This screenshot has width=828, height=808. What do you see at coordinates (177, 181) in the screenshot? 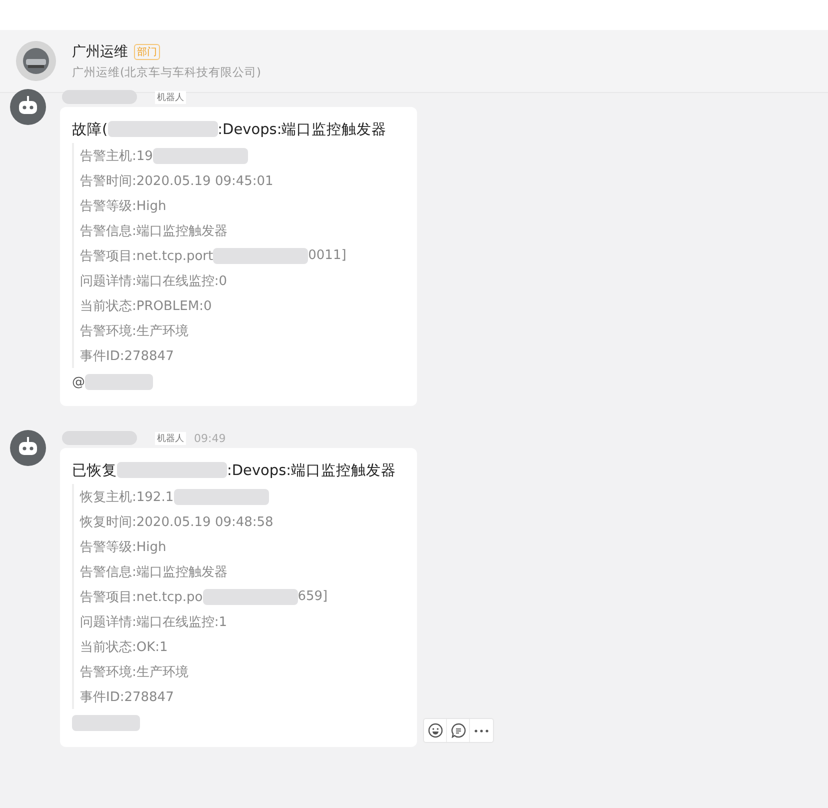
I see `message-text: 告警时间:2020.05.19 09:45:01` at bounding box center [177, 181].